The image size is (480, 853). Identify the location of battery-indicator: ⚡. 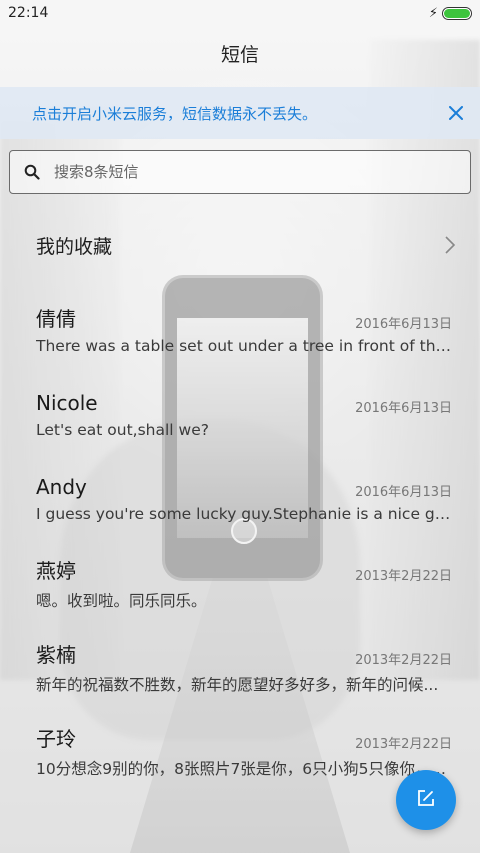
(450, 13).